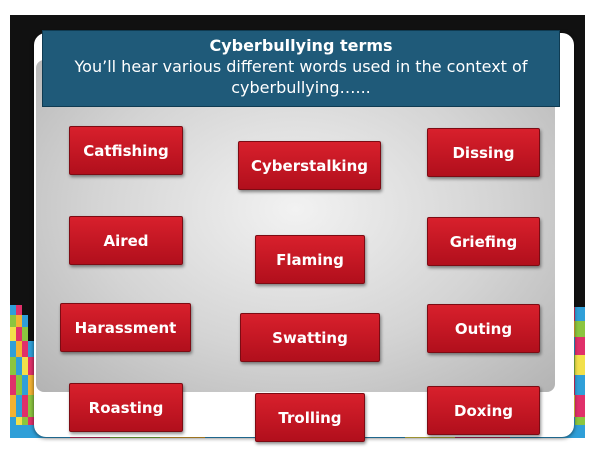 The height and width of the screenshot is (450, 595). I want to click on slide-heading: Cyberbullying terms, so click(301, 45).